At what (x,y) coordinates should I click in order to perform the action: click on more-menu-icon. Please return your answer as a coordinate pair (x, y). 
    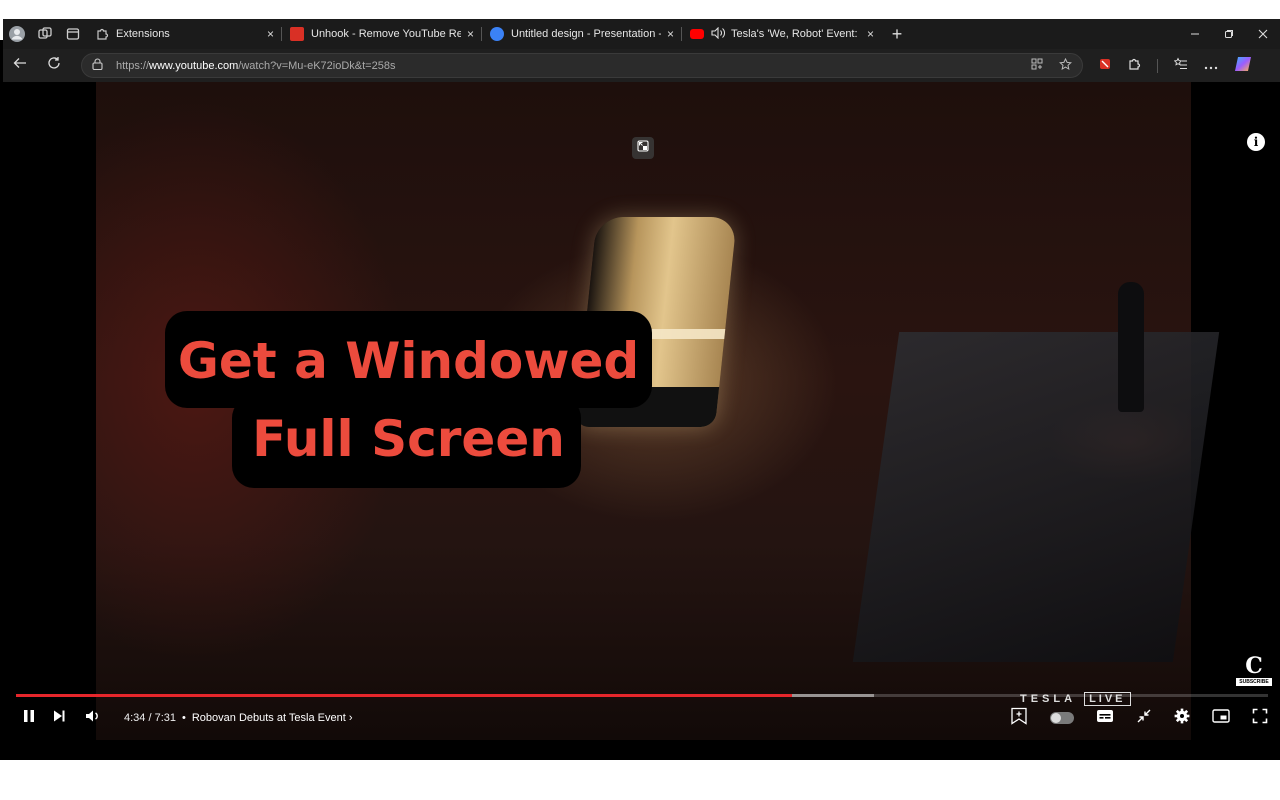
    Looking at the image, I should click on (1211, 65).